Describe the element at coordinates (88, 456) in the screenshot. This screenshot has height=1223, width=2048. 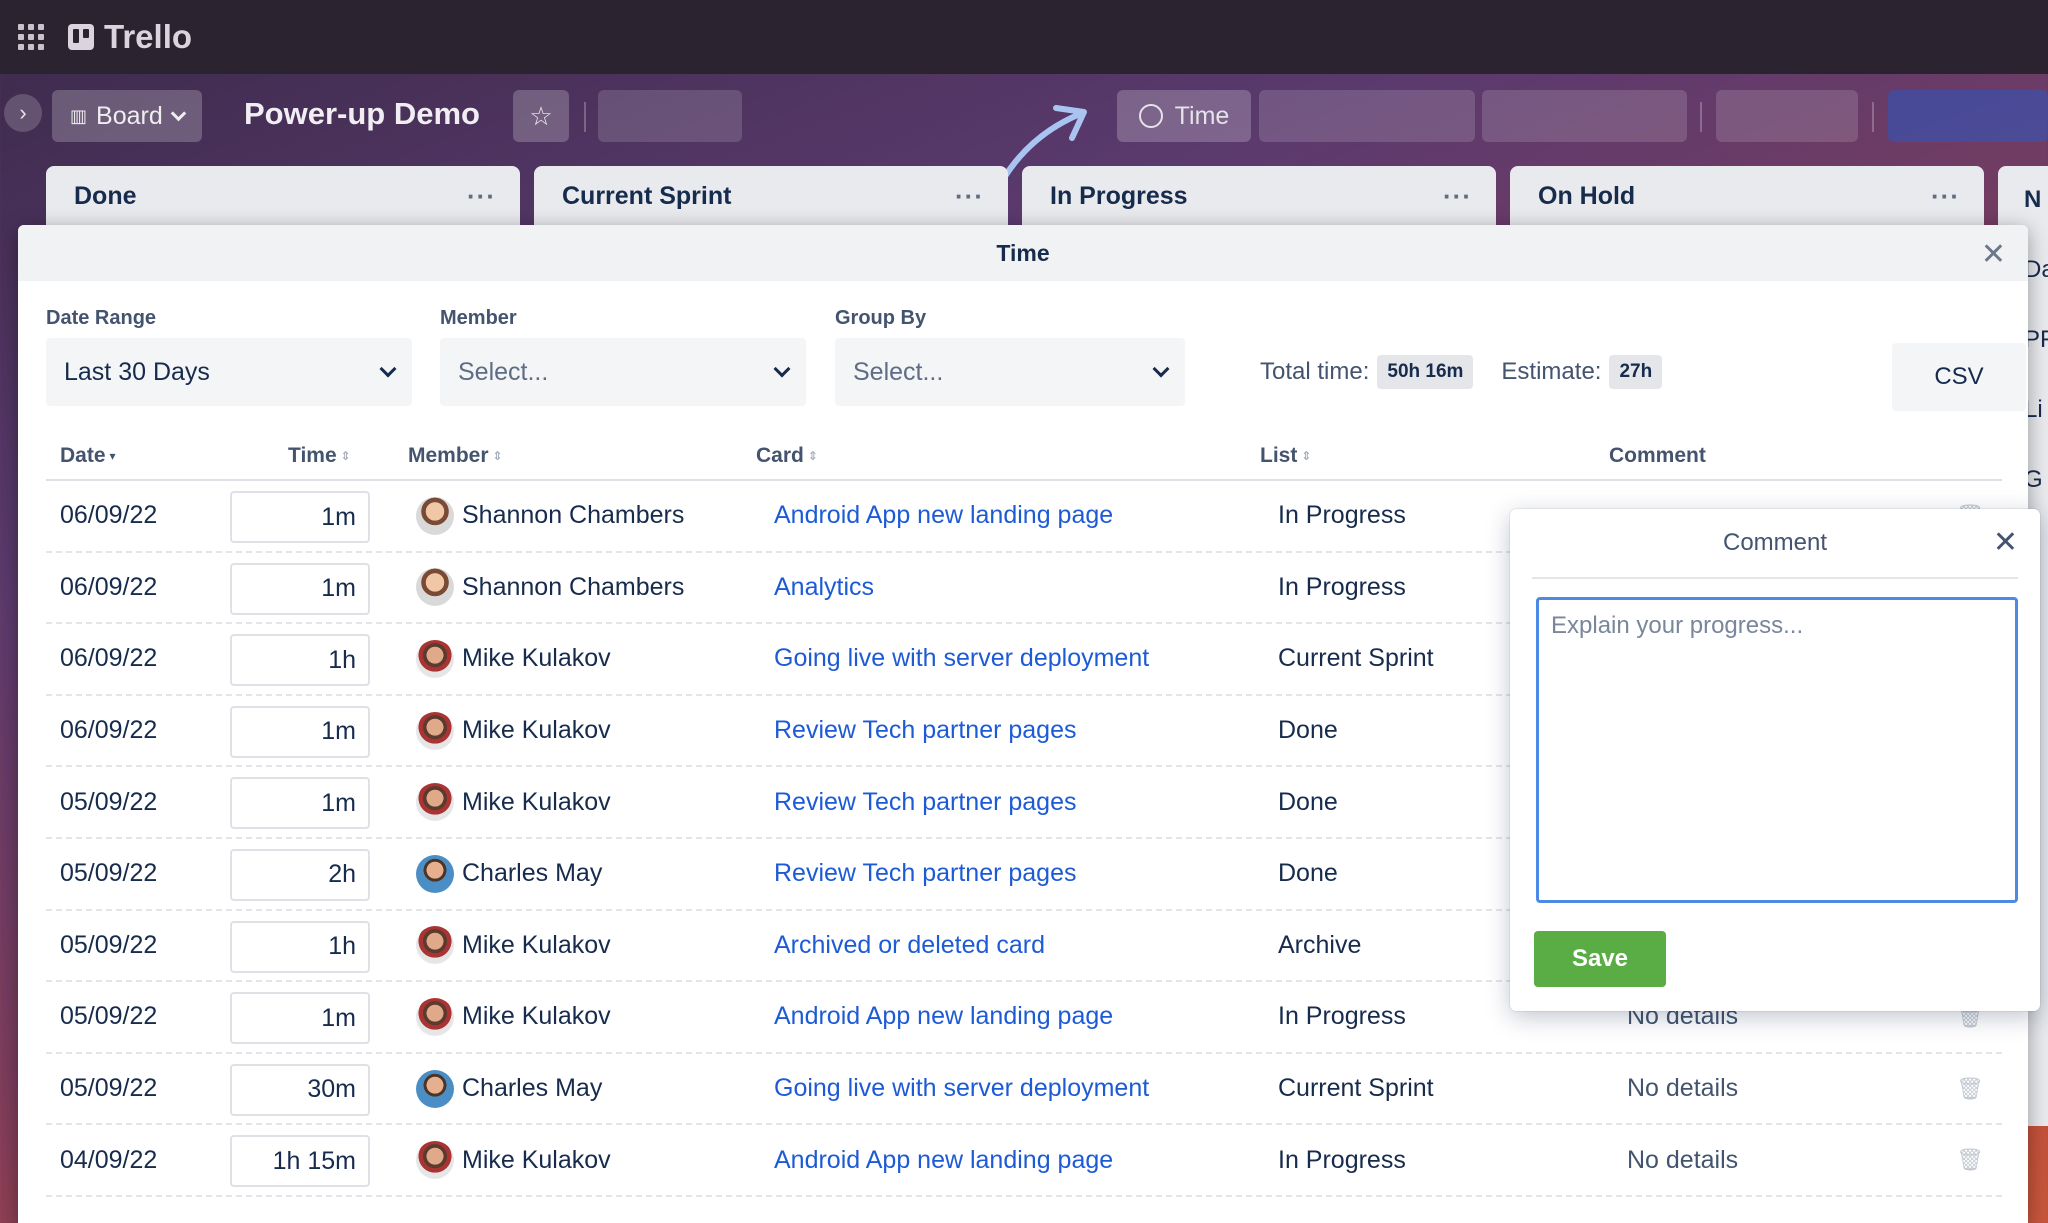
I see `column-date: Date ▾` at that location.